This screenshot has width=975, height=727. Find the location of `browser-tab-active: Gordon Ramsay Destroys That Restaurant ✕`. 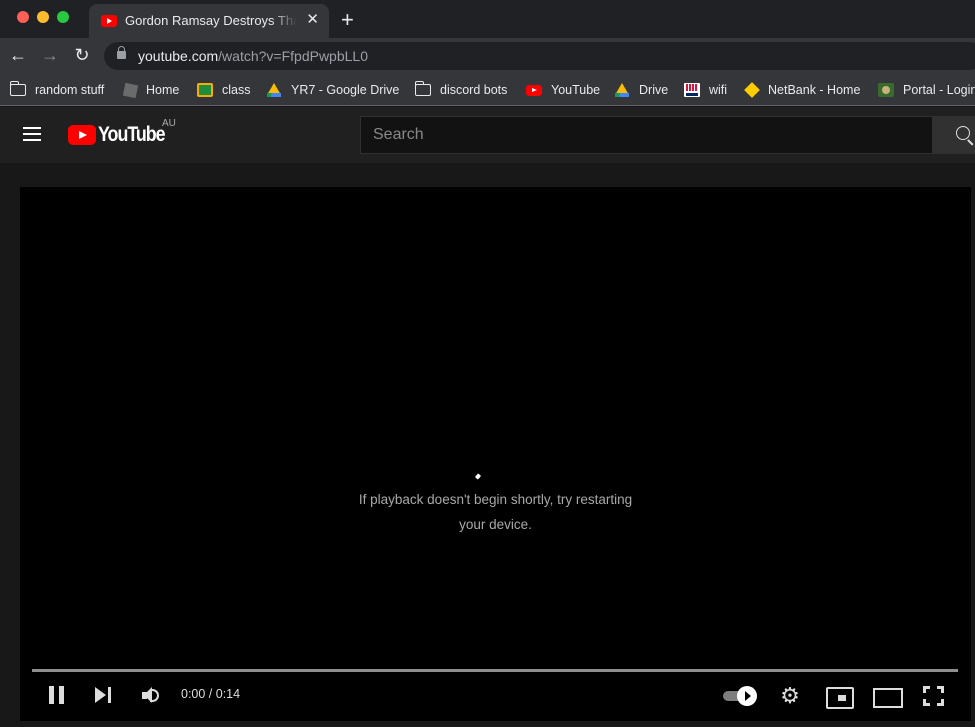

browser-tab-active: Gordon Ramsay Destroys That Restaurant ✕ is located at coordinates (209, 21).